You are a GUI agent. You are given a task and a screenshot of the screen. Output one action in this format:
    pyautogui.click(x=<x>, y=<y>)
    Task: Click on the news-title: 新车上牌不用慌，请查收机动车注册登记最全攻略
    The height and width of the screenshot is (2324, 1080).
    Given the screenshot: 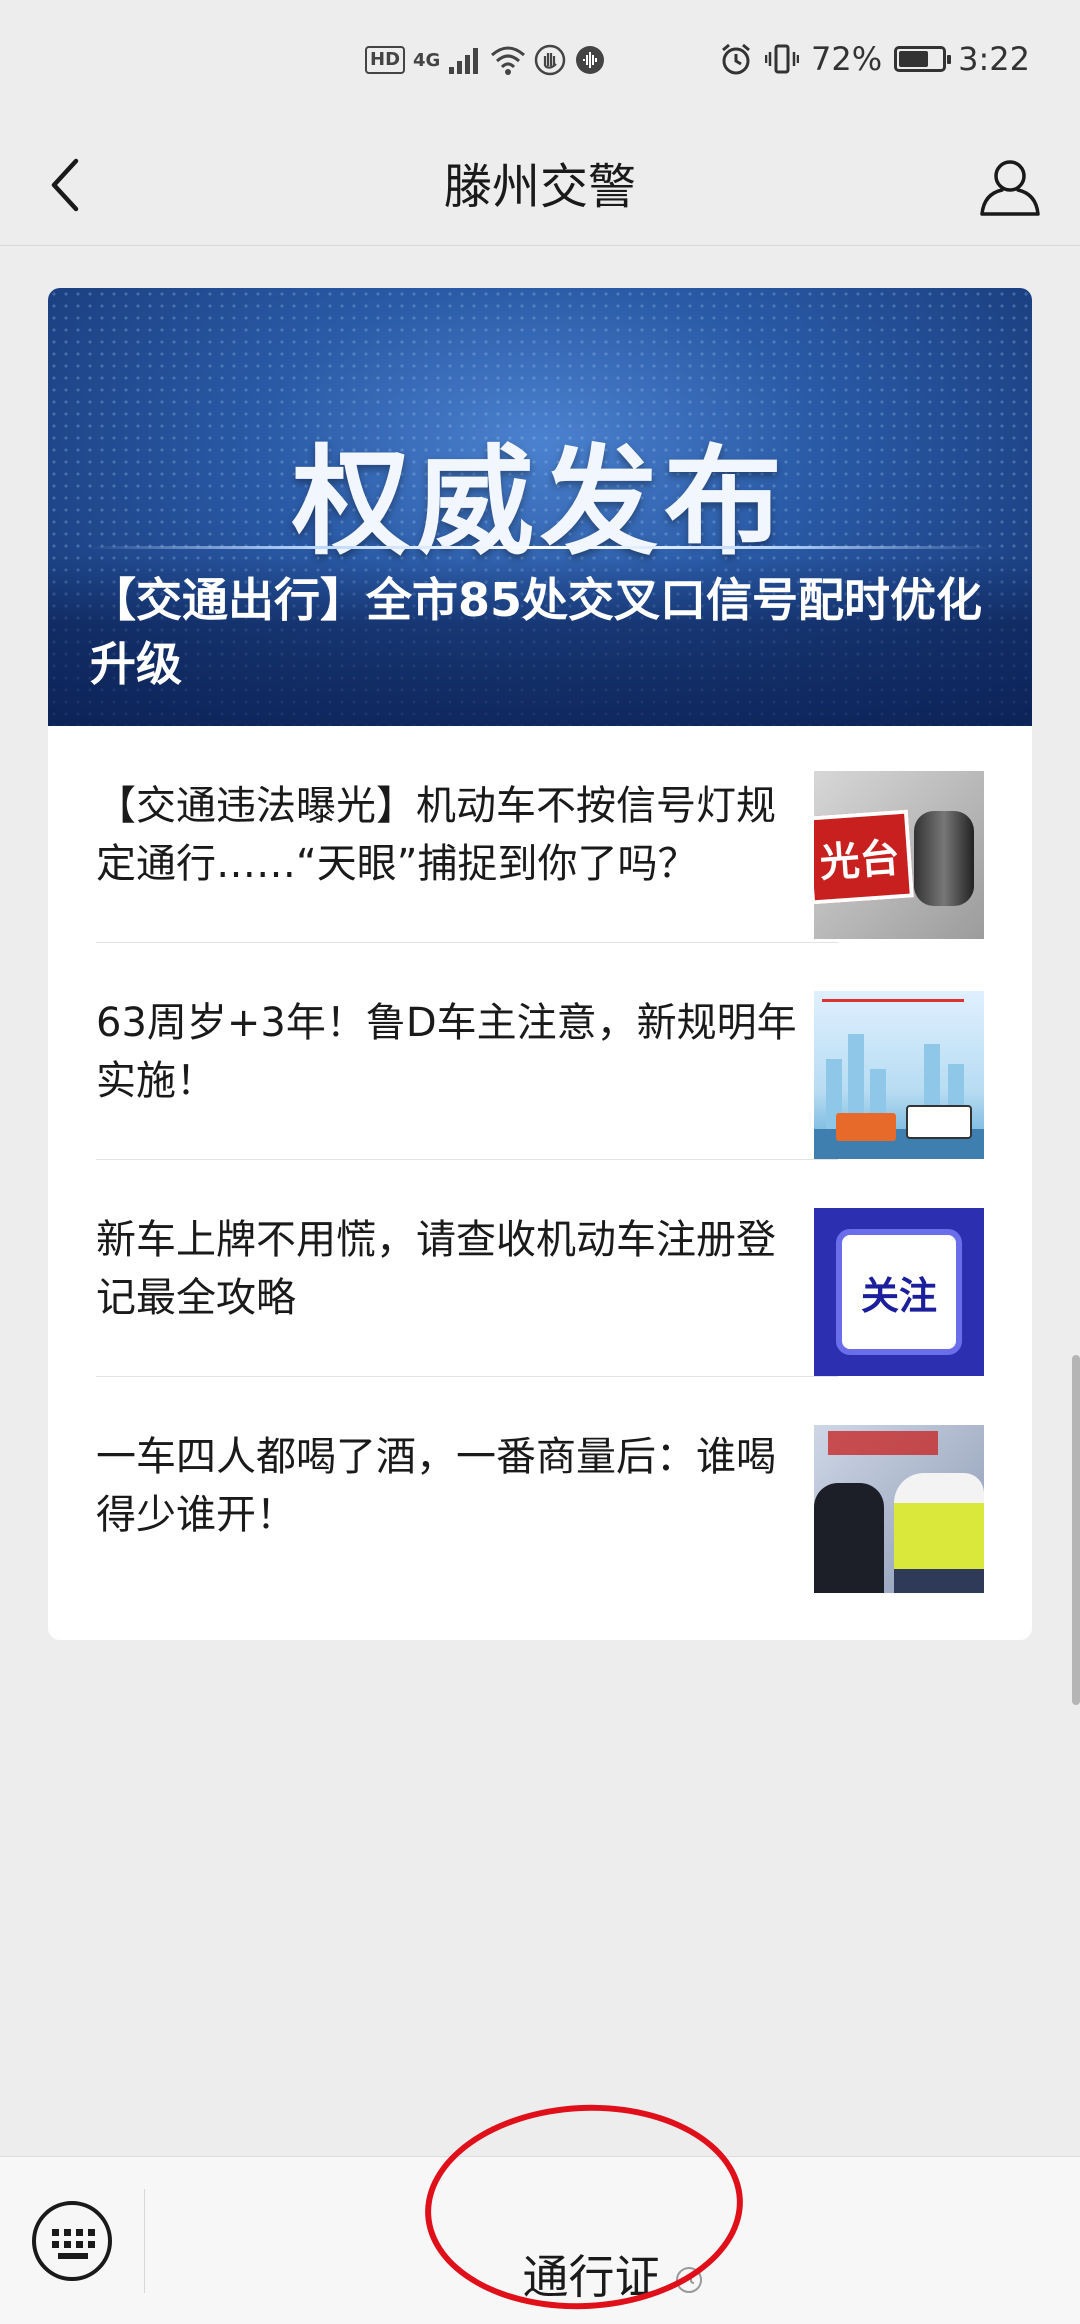 What is the action you would take?
    pyautogui.click(x=436, y=1268)
    